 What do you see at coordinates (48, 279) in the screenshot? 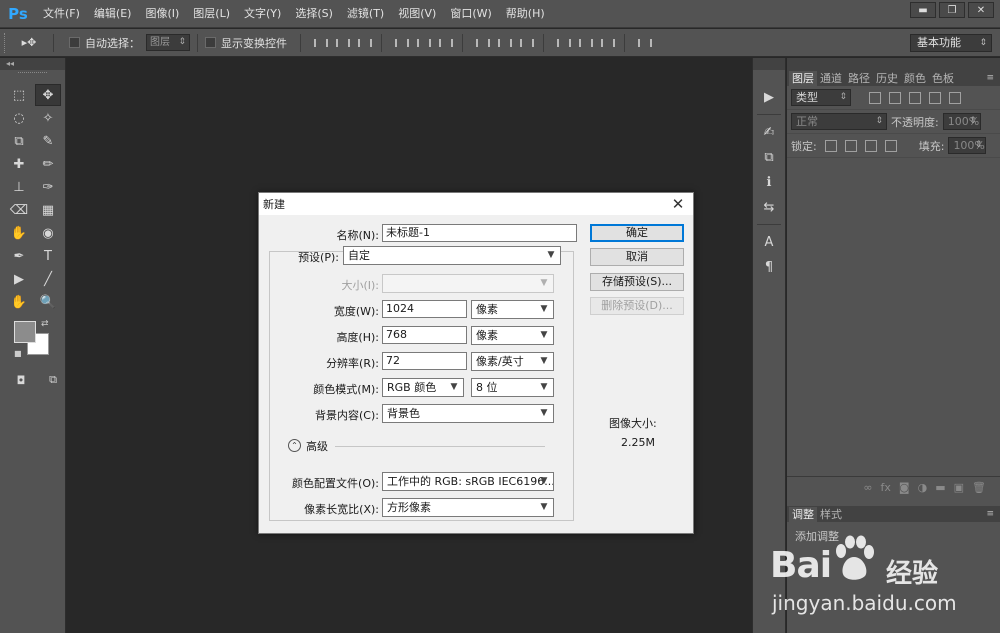
I see `line-tool-icon: ╱` at bounding box center [48, 279].